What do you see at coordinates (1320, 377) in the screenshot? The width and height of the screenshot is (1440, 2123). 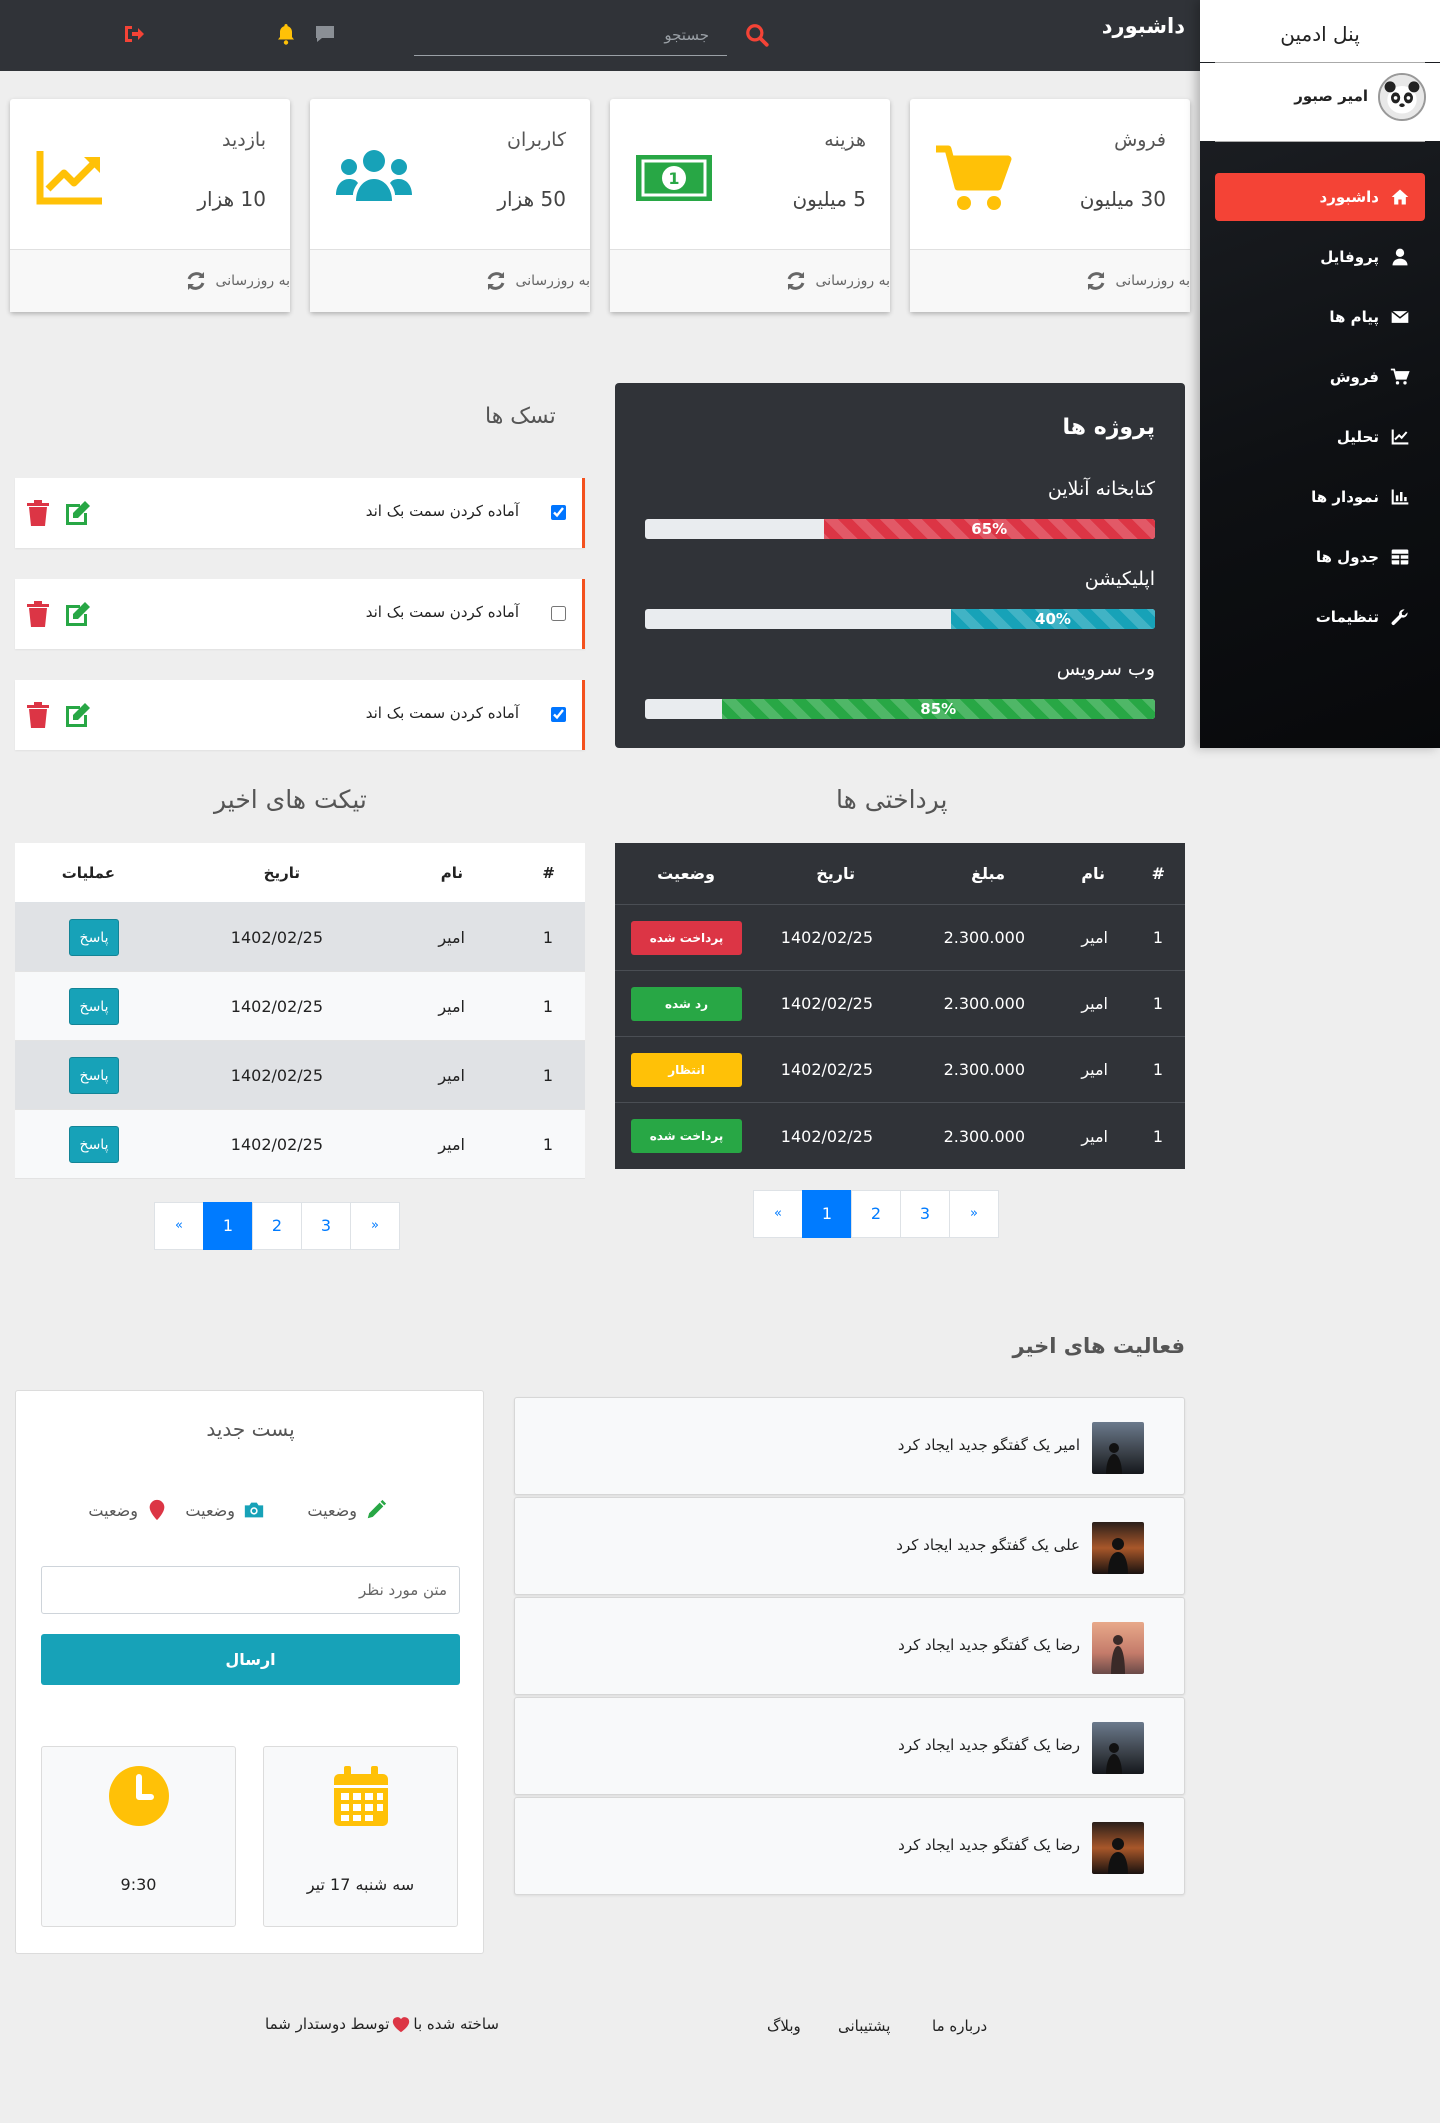 I see `sidebar-item-sales: فروش` at bounding box center [1320, 377].